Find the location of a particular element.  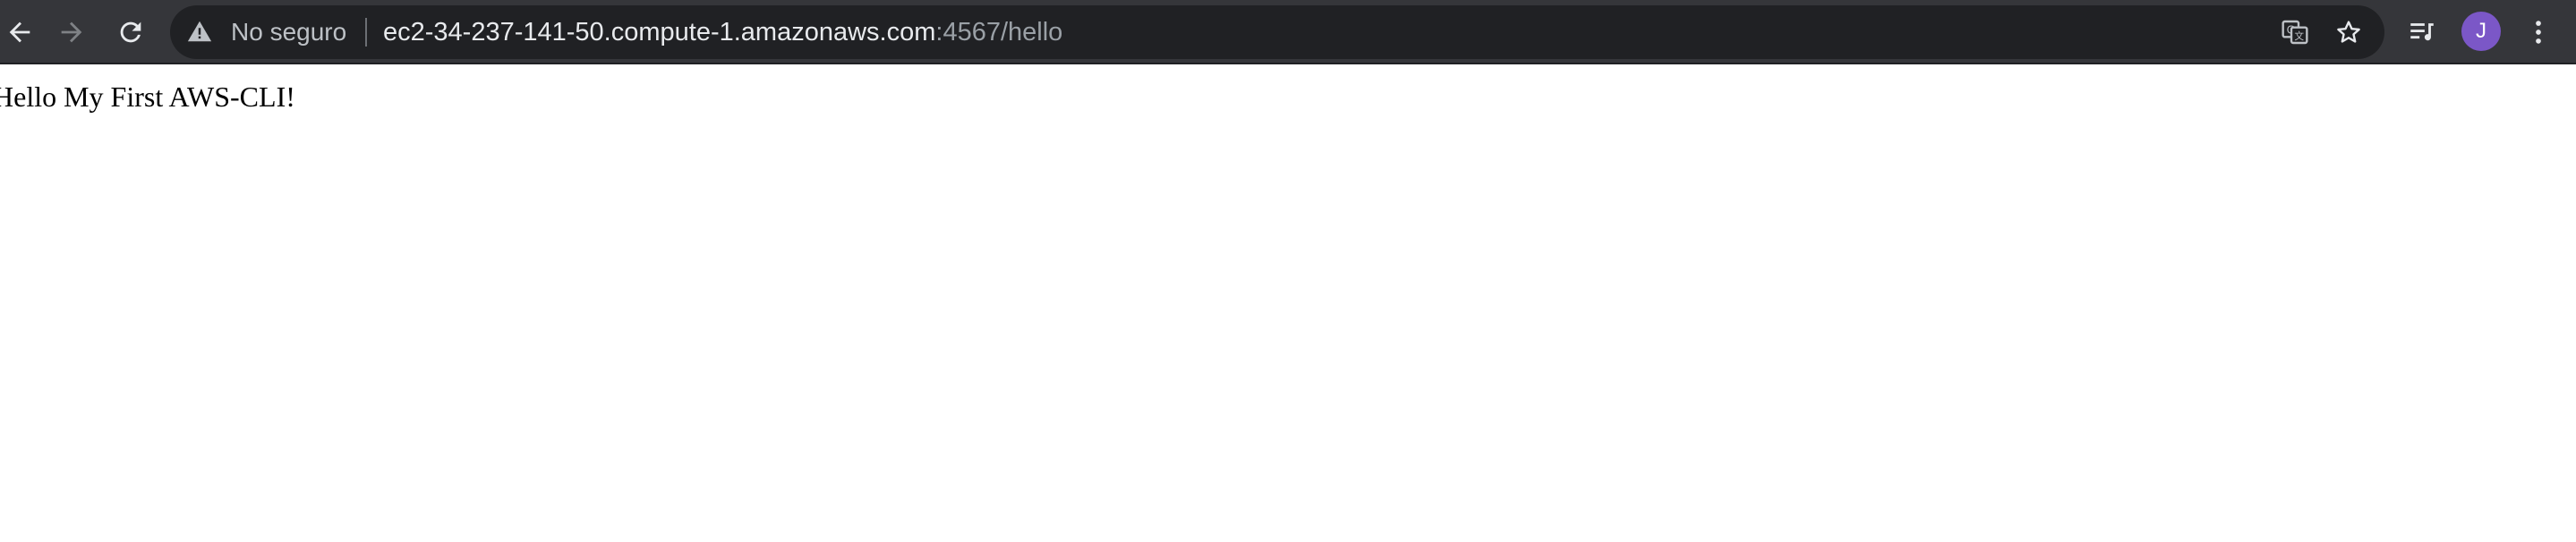

media-queue-icon is located at coordinates (2422, 32).